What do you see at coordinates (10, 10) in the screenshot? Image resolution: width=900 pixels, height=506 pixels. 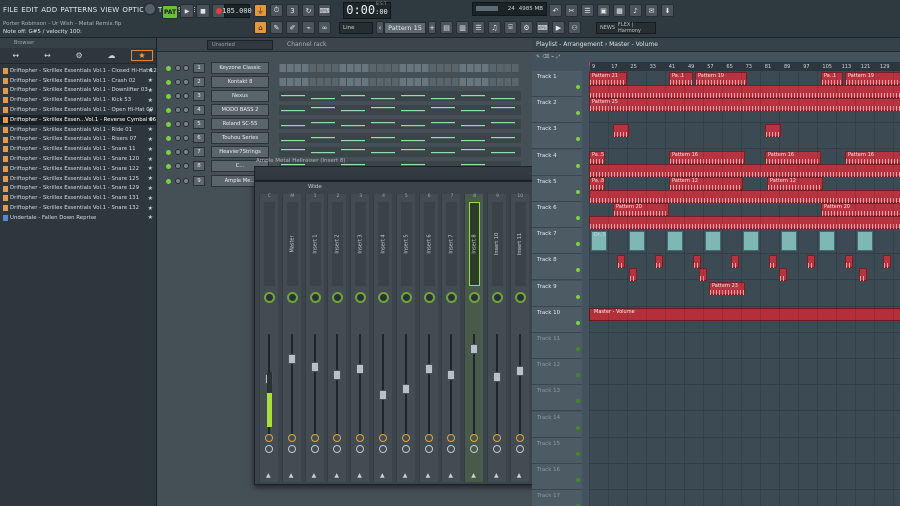 I see `menu-file: FILE` at bounding box center [10, 10].